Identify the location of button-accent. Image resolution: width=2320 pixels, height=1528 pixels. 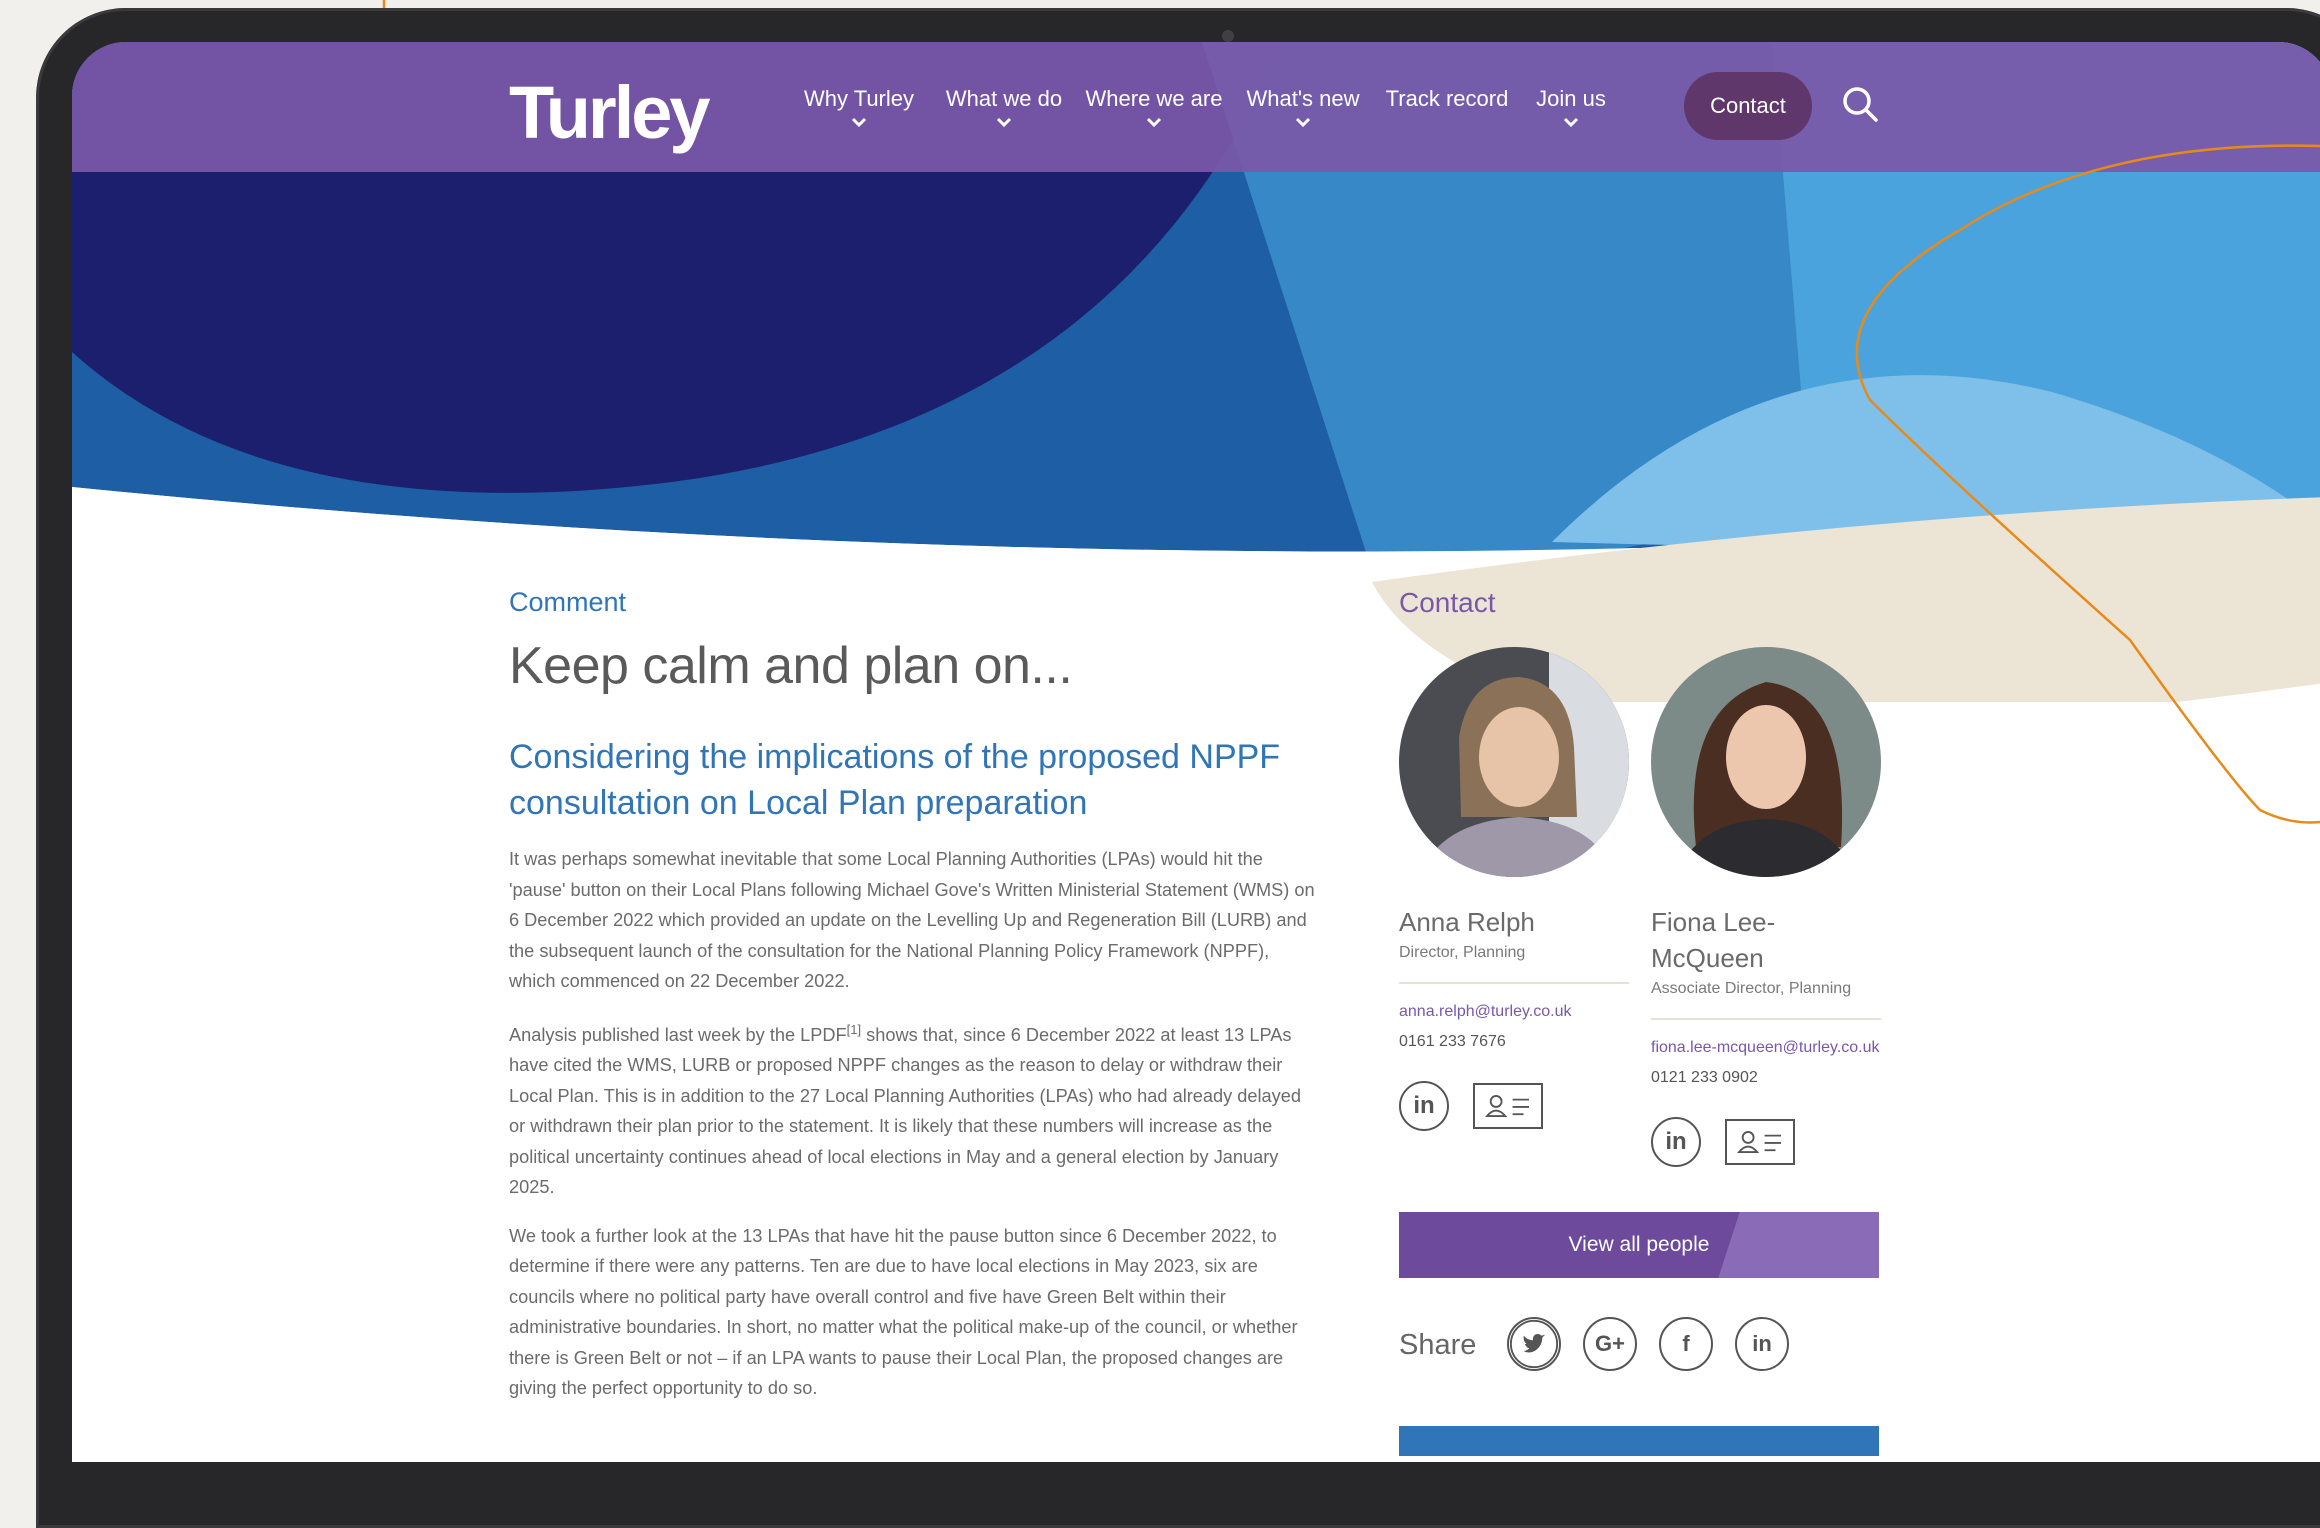
(1798, 1245).